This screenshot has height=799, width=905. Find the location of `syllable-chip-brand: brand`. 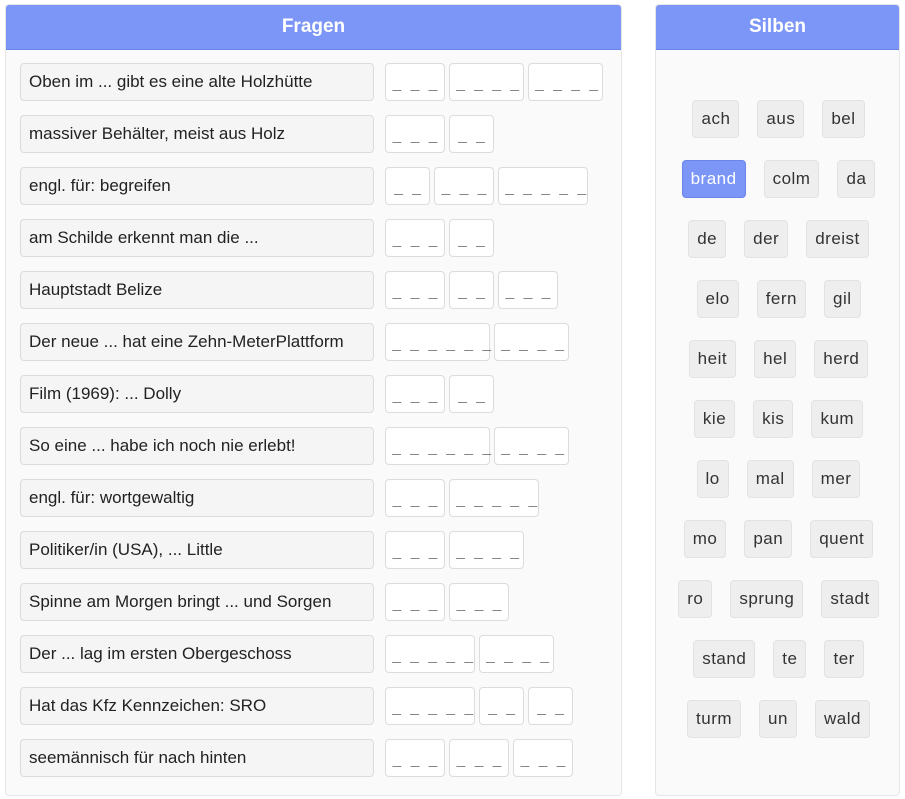

syllable-chip-brand: brand is located at coordinates (713, 179).